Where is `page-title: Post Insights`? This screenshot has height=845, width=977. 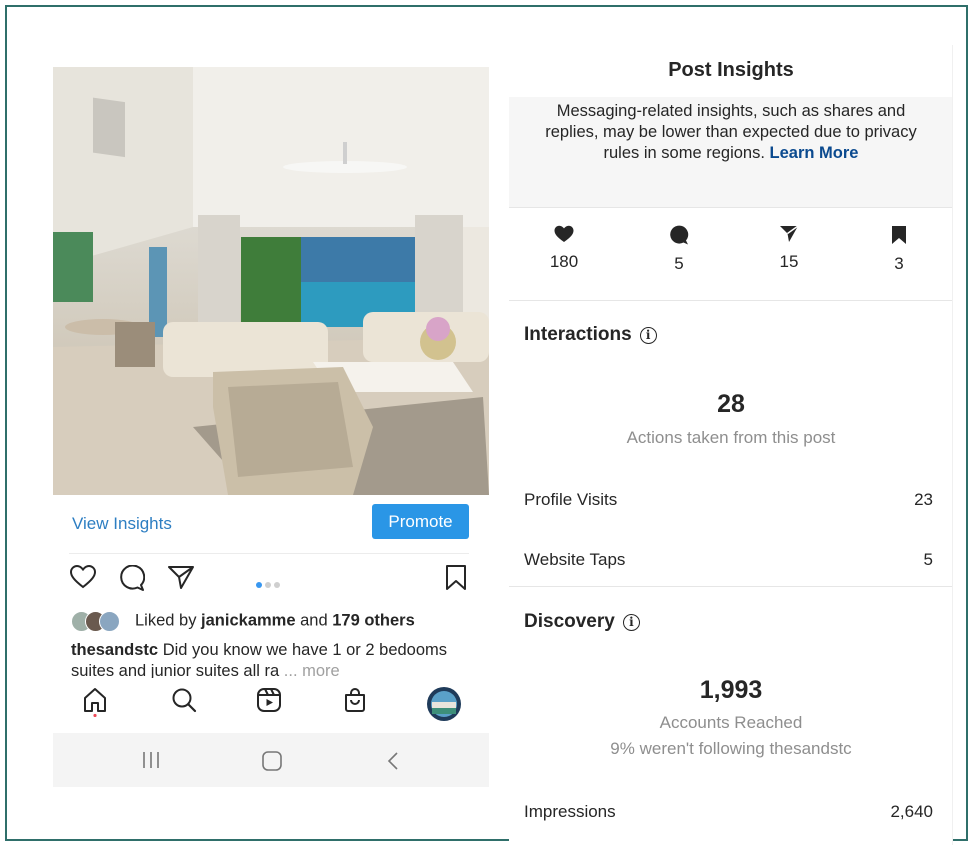
page-title: Post Insights is located at coordinates (731, 70).